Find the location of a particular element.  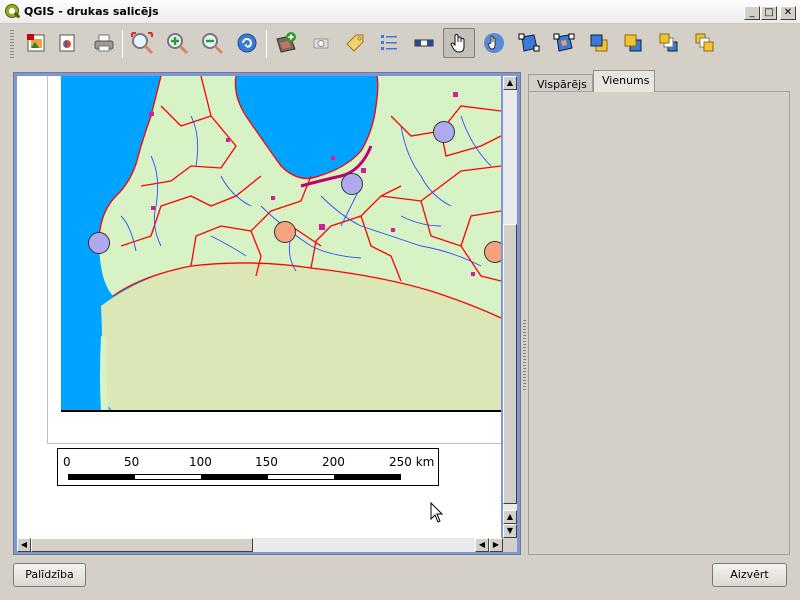

toolbar-grip is located at coordinates (12, 44).